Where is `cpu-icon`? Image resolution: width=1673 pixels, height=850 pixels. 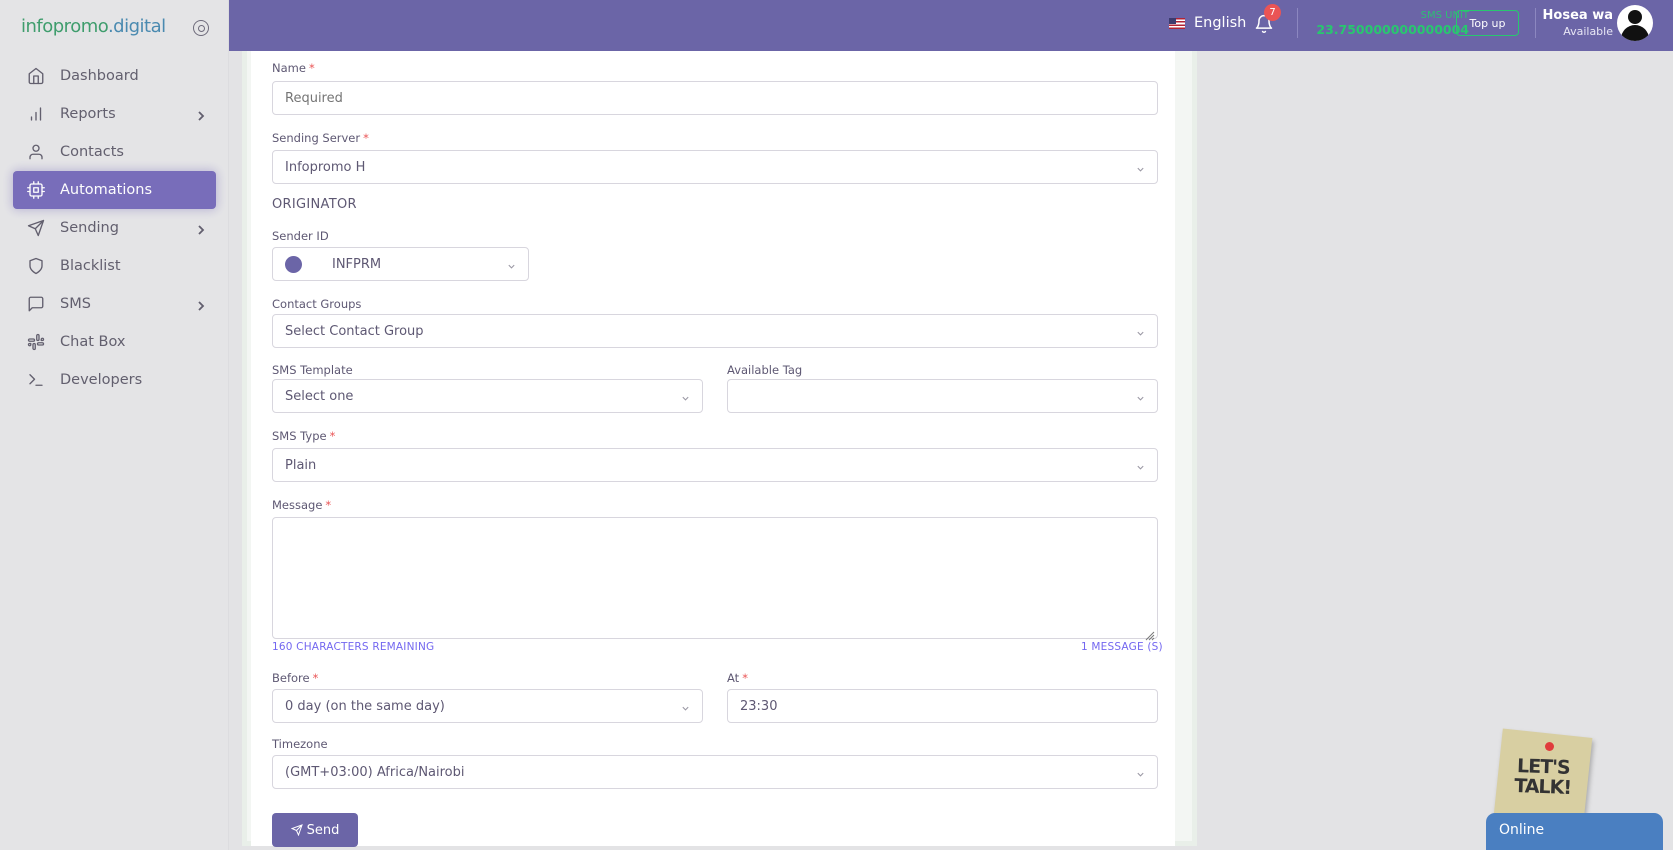
cpu-icon is located at coordinates (36, 190).